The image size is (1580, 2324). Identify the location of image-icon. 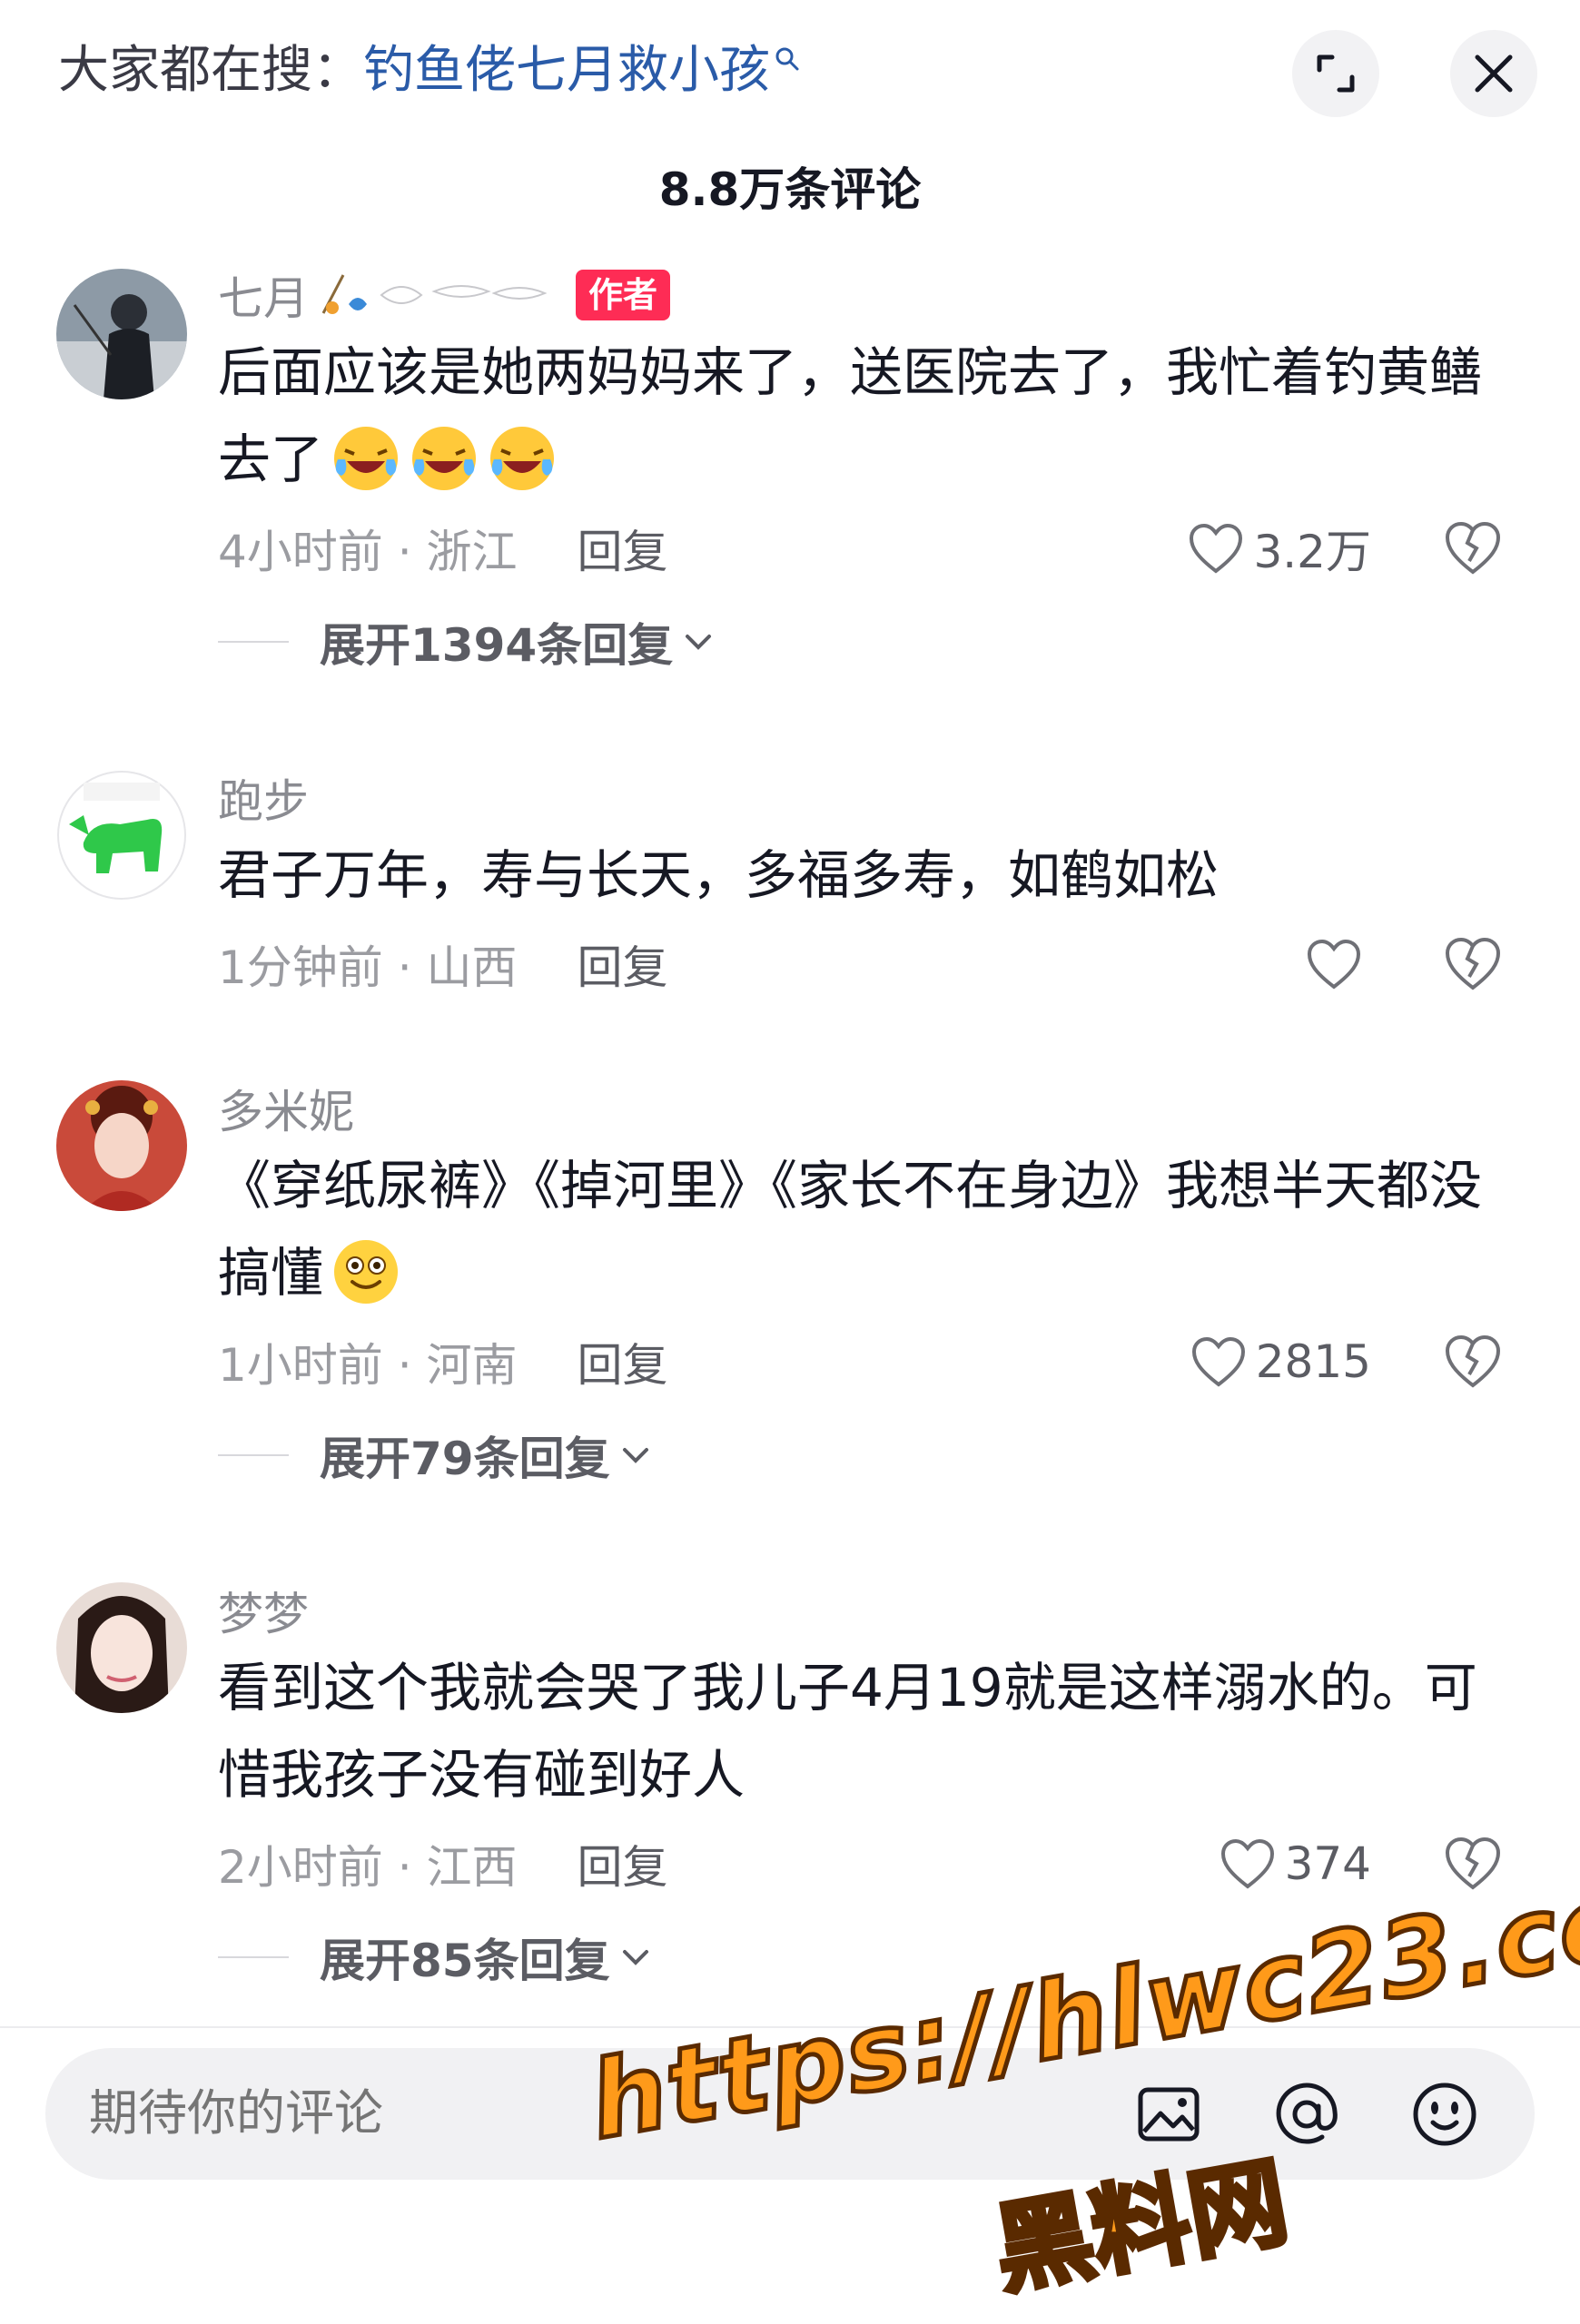
(1168, 2114).